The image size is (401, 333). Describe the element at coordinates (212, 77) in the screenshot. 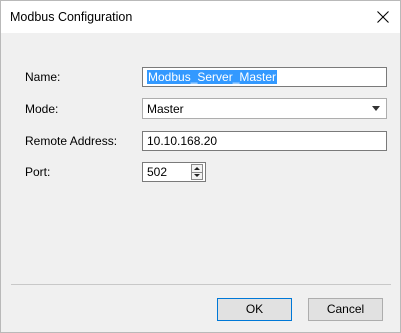

I see `name-input-value: Modbus_Server_Master` at that location.